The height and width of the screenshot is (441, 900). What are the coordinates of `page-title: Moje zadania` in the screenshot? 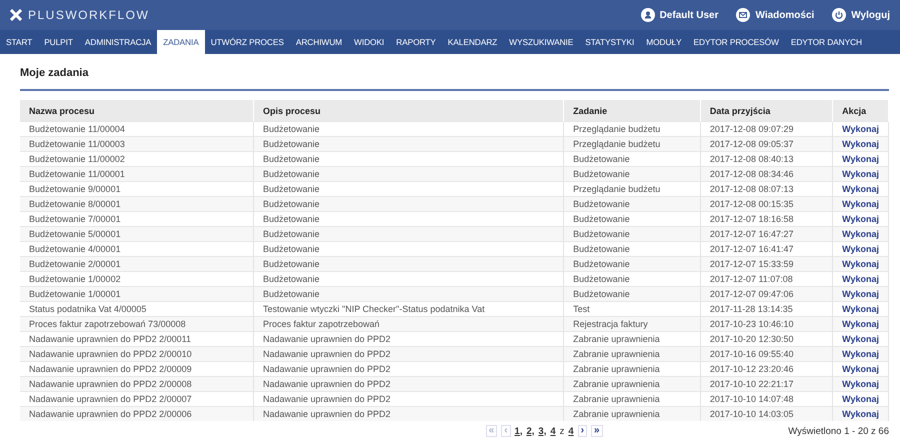 It's located at (454, 77).